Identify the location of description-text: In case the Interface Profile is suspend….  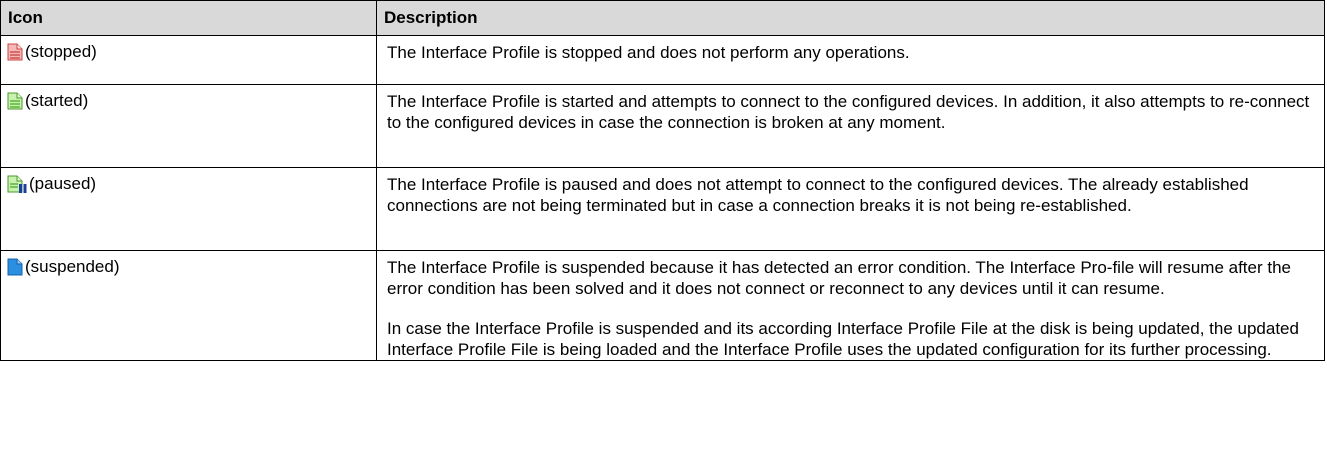
(843, 339).